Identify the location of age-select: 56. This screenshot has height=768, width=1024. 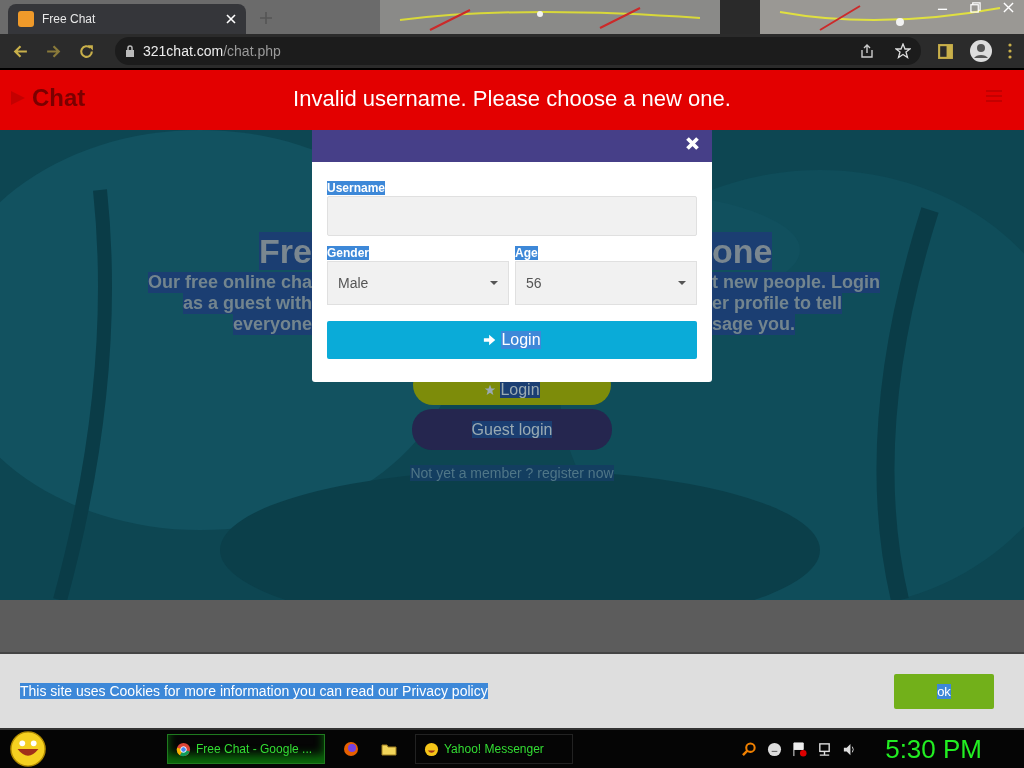
(606, 283).